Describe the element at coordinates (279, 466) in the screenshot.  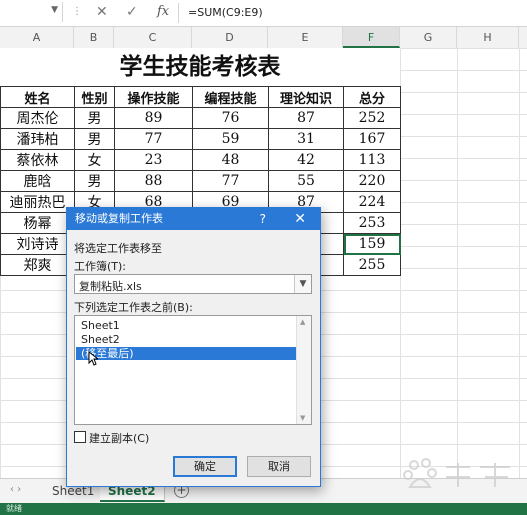
I see `cancel-button: 取消` at that location.